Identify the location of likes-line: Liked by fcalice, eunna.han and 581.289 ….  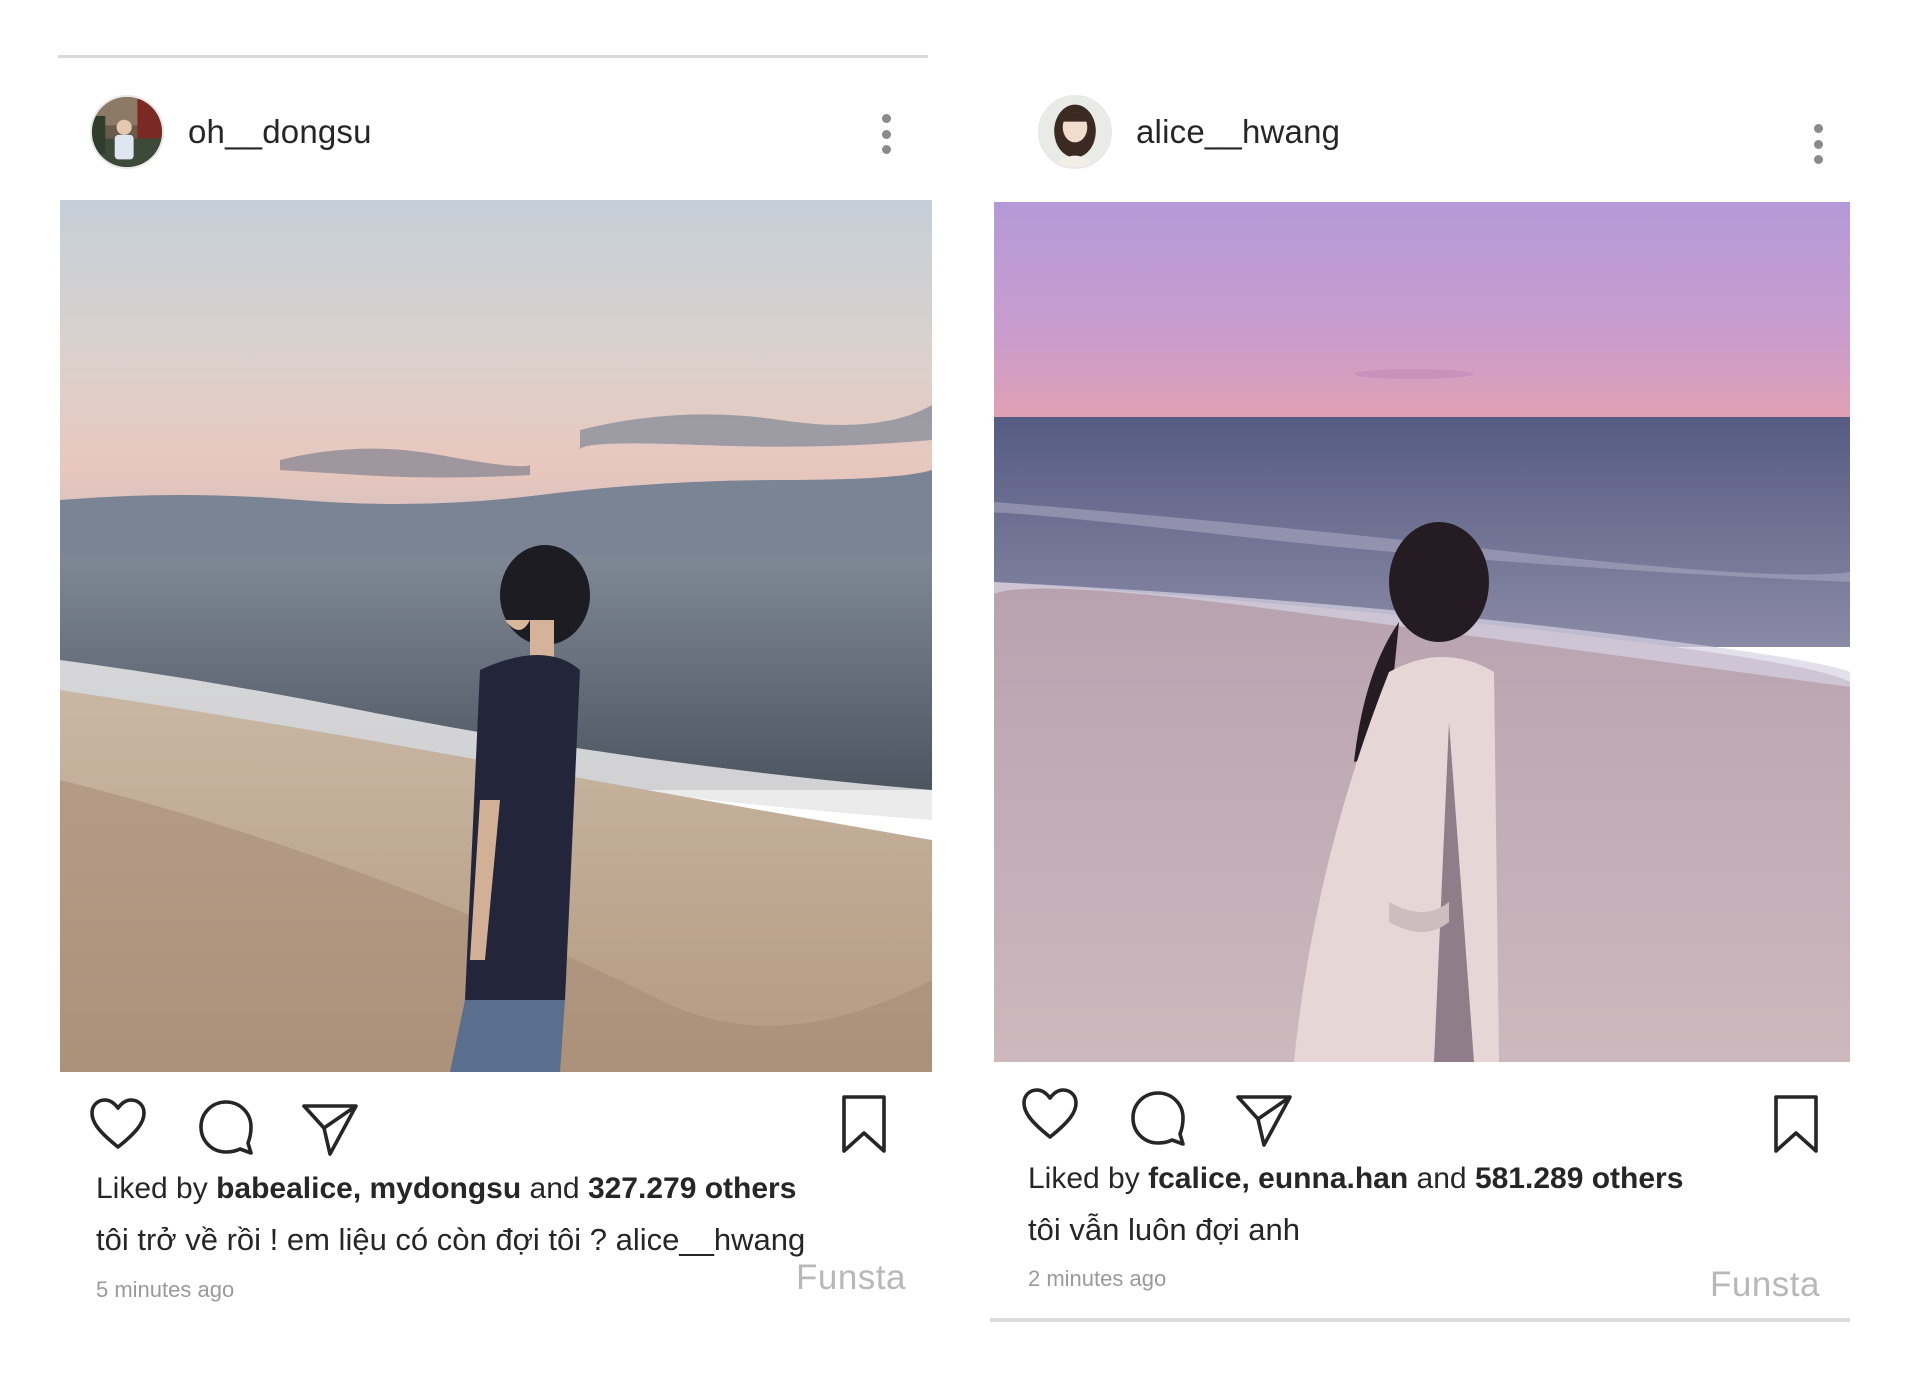
(1355, 1179).